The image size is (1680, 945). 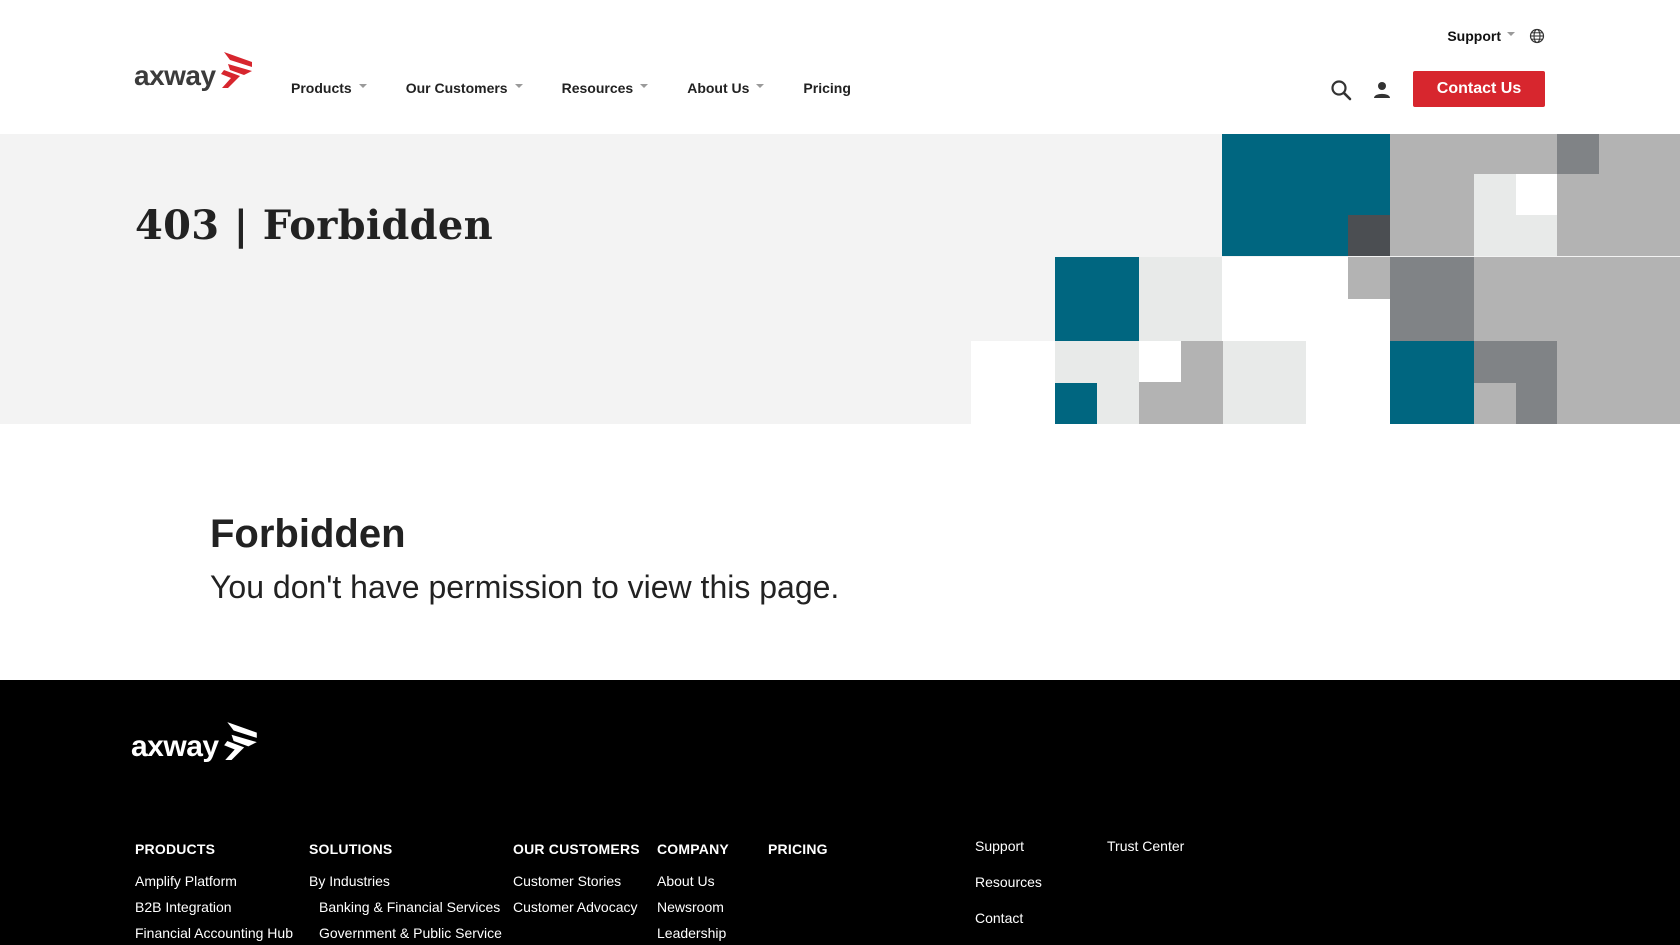 I want to click on nav-item-pricing: Pricing, so click(x=826, y=88).